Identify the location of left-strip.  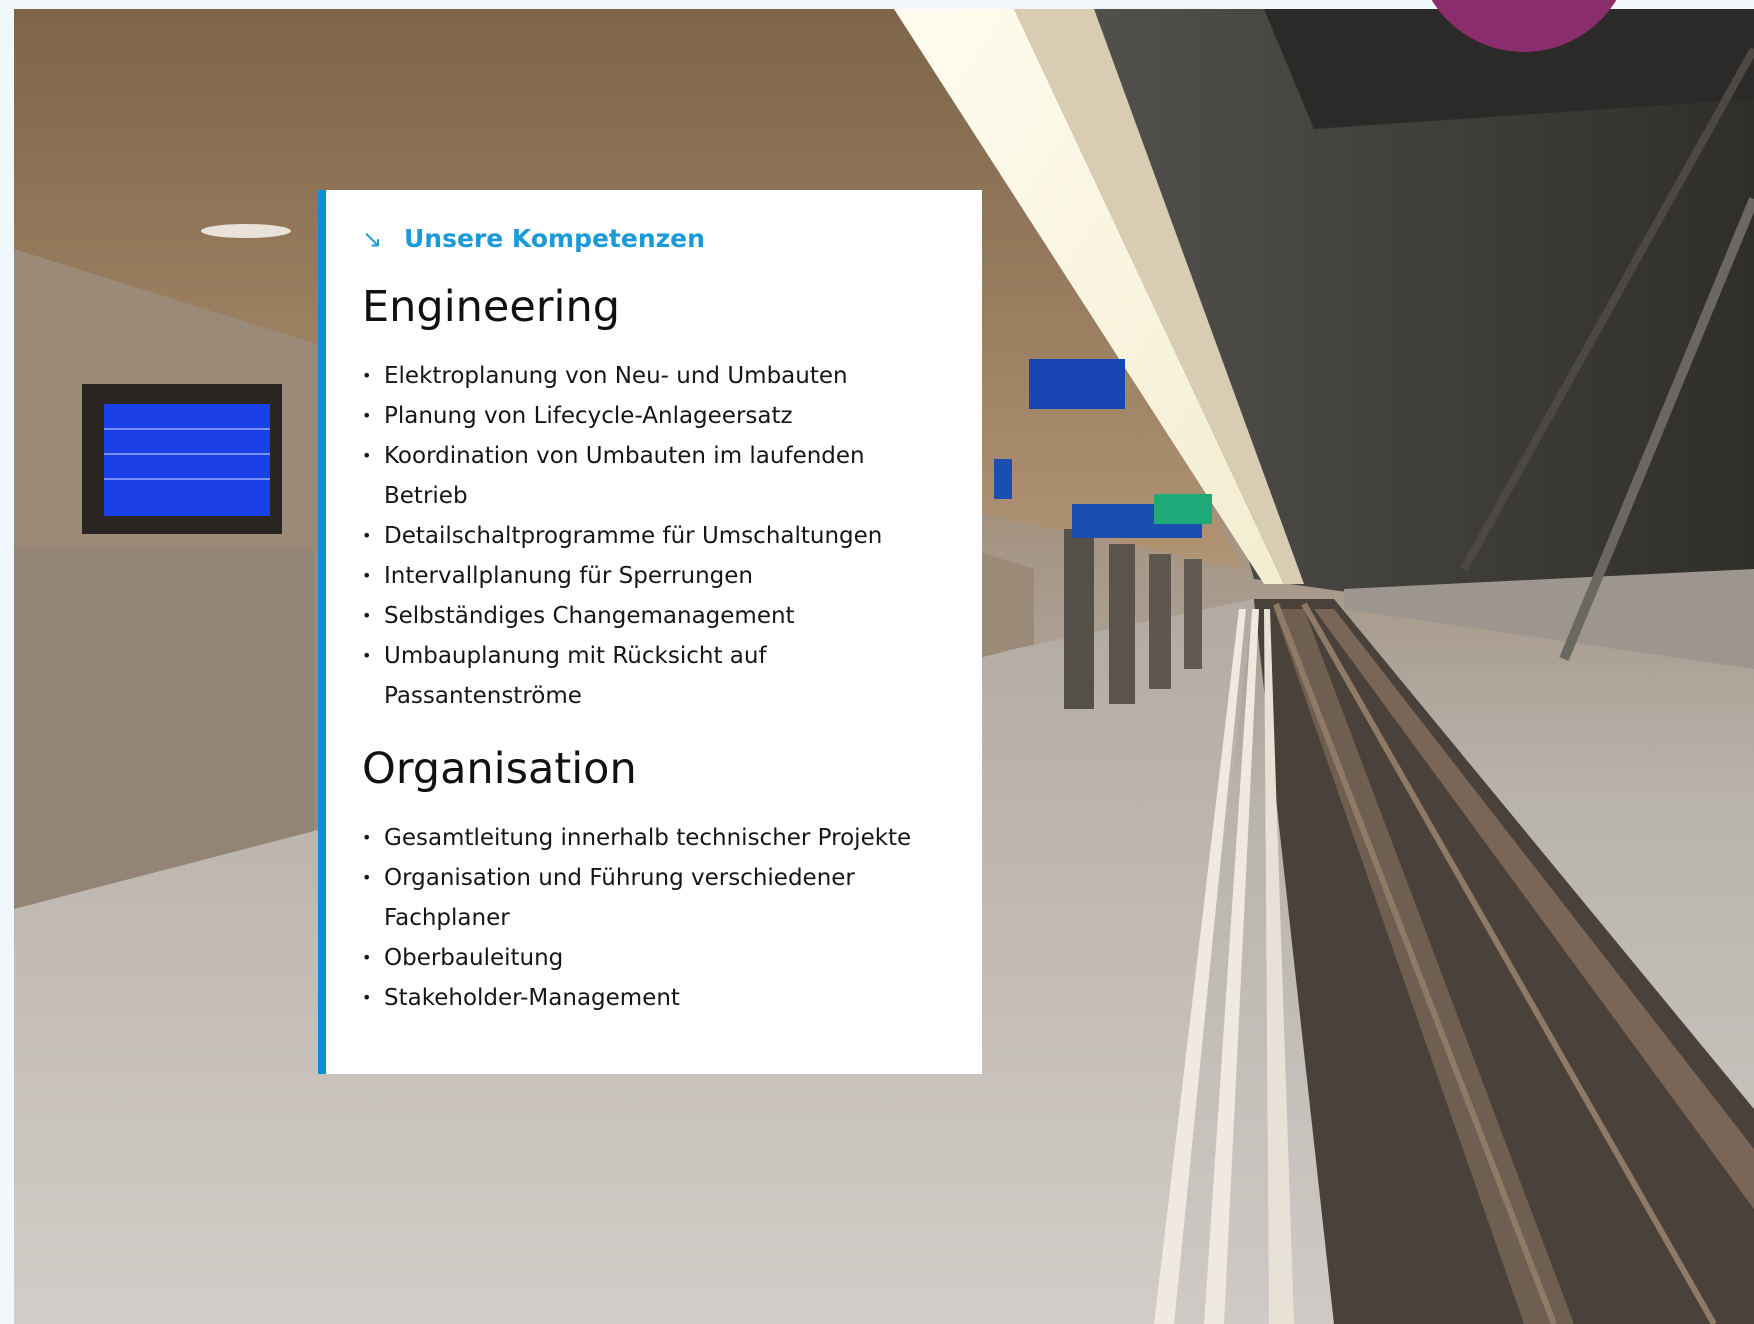
(7, 662).